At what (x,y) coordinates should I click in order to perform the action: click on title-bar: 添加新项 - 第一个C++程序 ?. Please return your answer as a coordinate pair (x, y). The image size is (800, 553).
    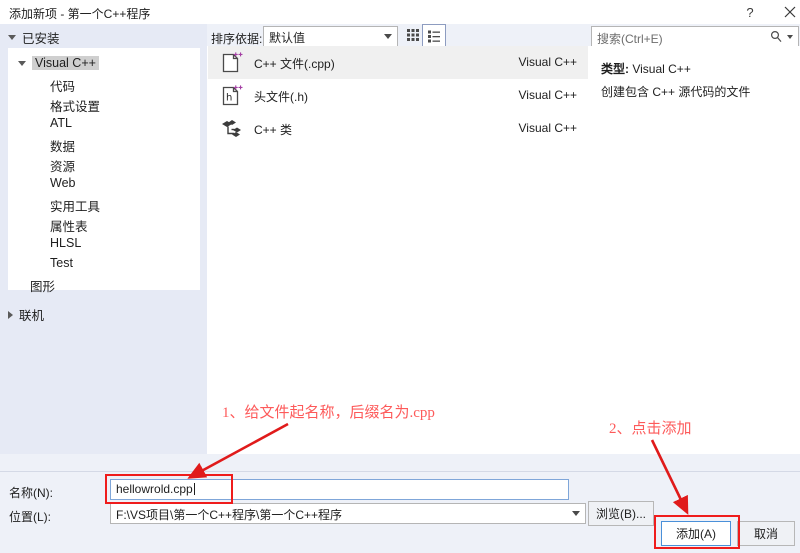
    Looking at the image, I should click on (400, 12).